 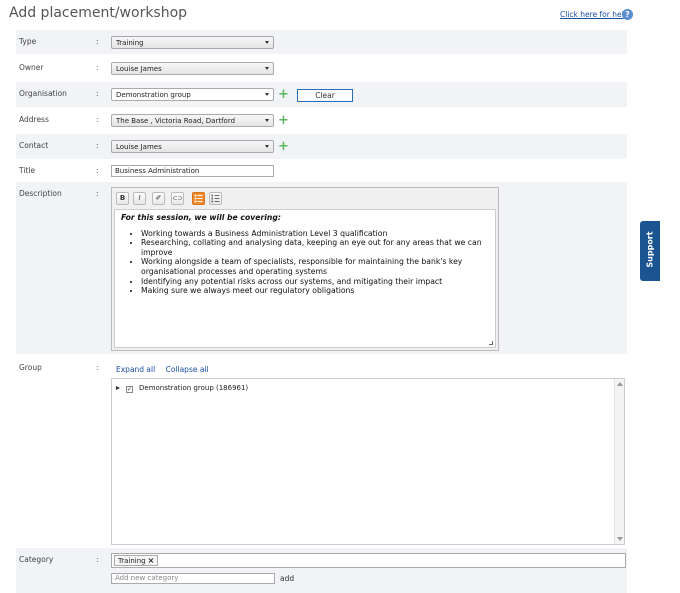 I want to click on support-tab: Support, so click(x=650, y=251).